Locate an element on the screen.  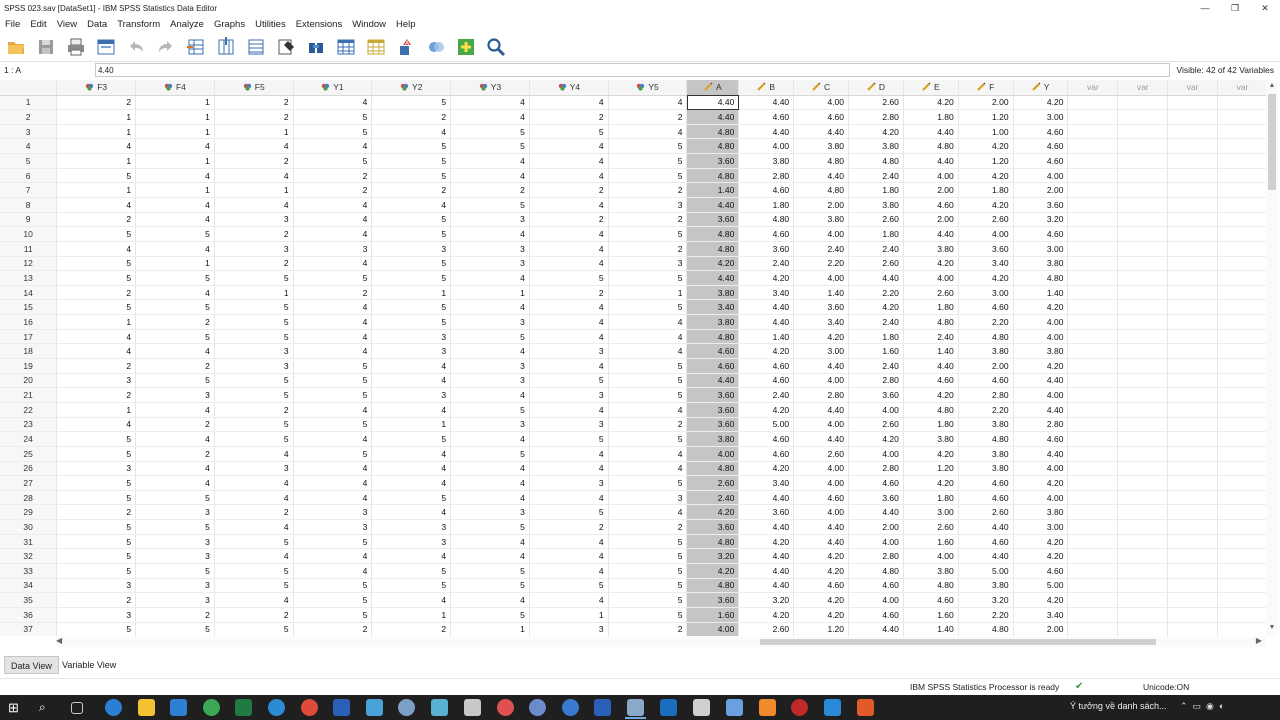
row-number: 11 is located at coordinates (29, 249).